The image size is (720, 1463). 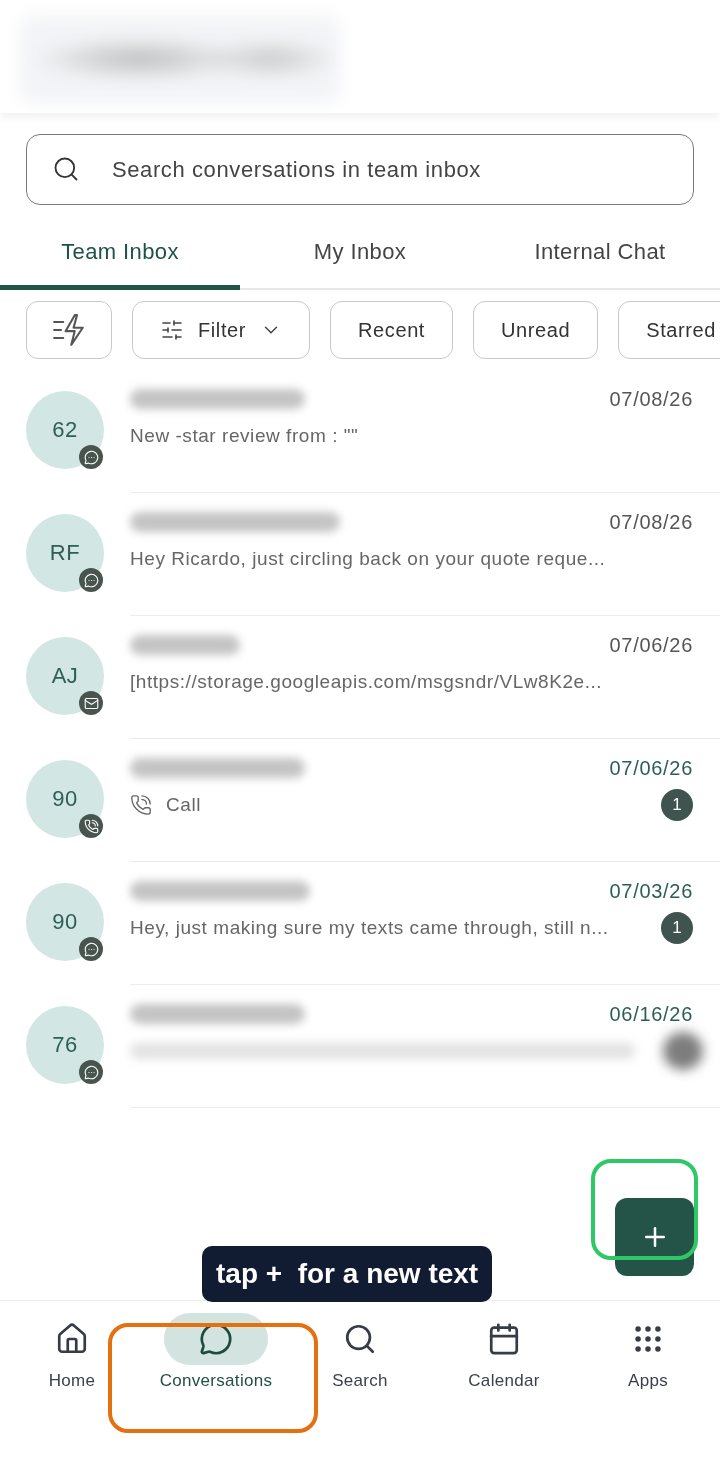 What do you see at coordinates (347, 1274) in the screenshot?
I see `tooltip: tap + for a new text` at bounding box center [347, 1274].